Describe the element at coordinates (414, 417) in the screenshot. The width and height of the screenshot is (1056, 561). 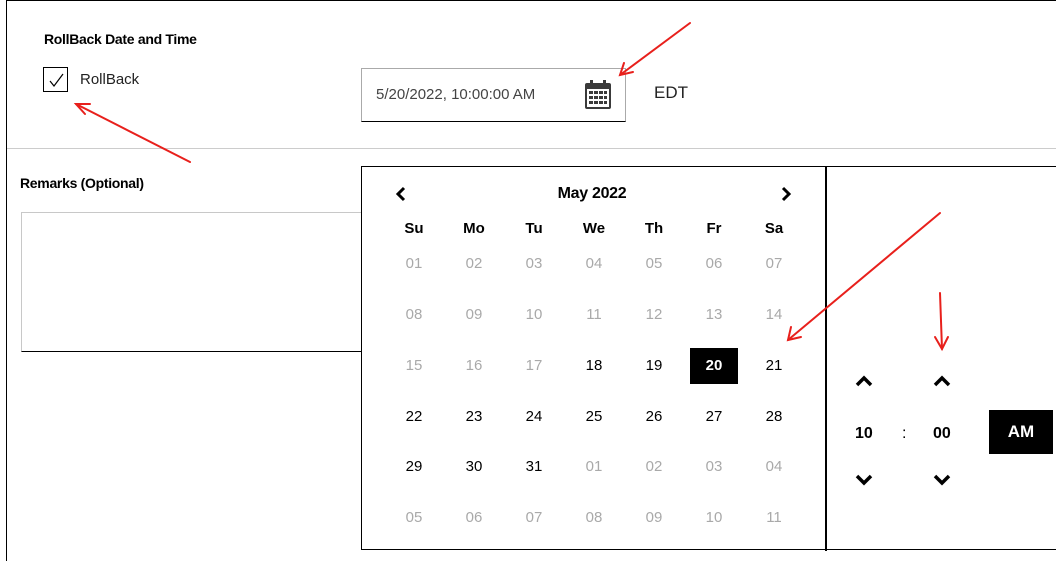
I see `calendar-day: 22` at that location.